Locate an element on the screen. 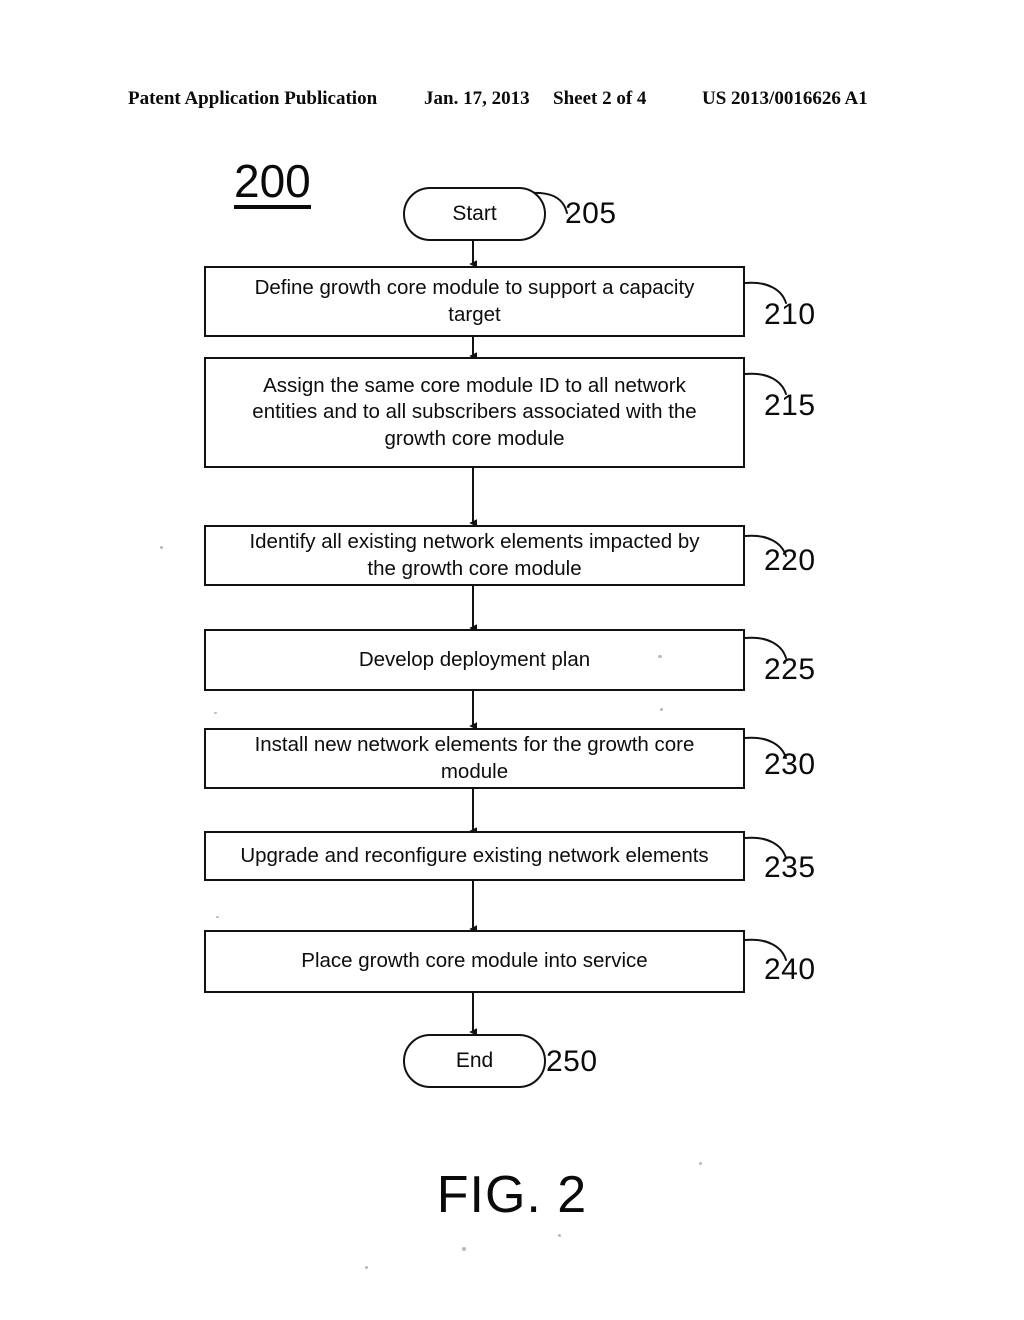  reference-numeral-220: 220 is located at coordinates (790, 560).